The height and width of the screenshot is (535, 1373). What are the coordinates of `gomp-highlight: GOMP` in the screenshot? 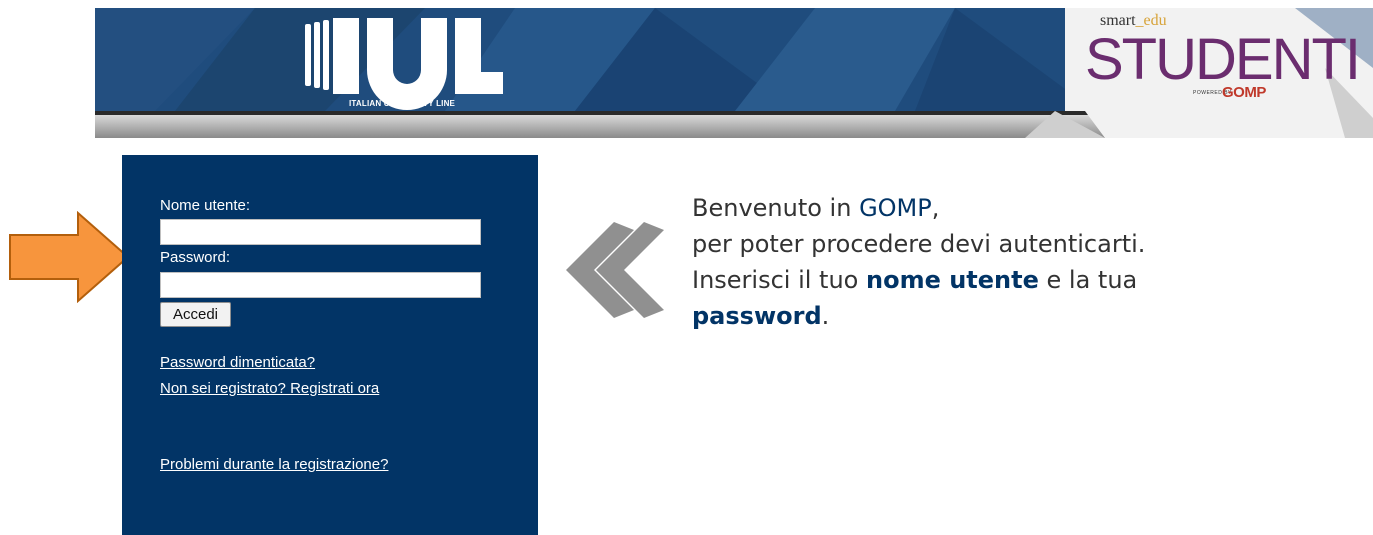 It's located at (895, 208).